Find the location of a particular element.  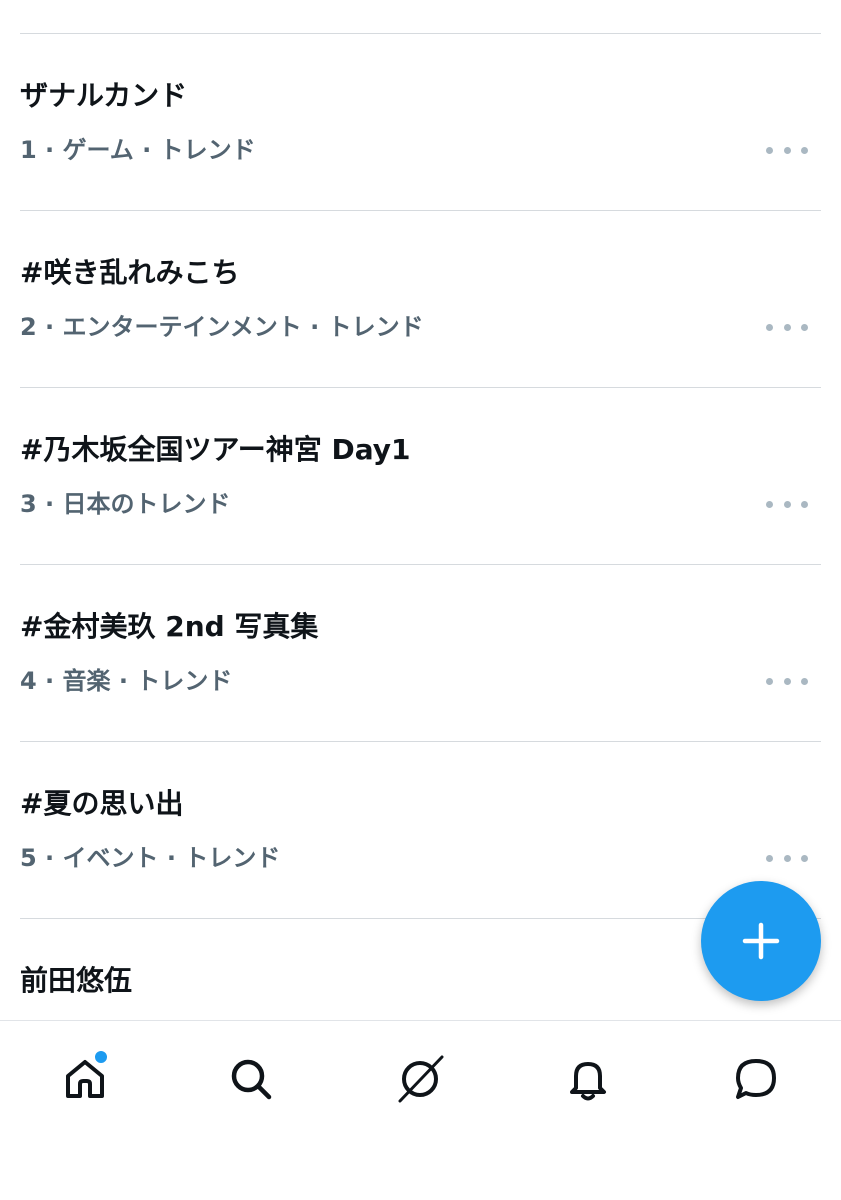

trend-item: #咲き乱れみこち 2 · エンターテインメント · トレンド is located at coordinates (420, 299).